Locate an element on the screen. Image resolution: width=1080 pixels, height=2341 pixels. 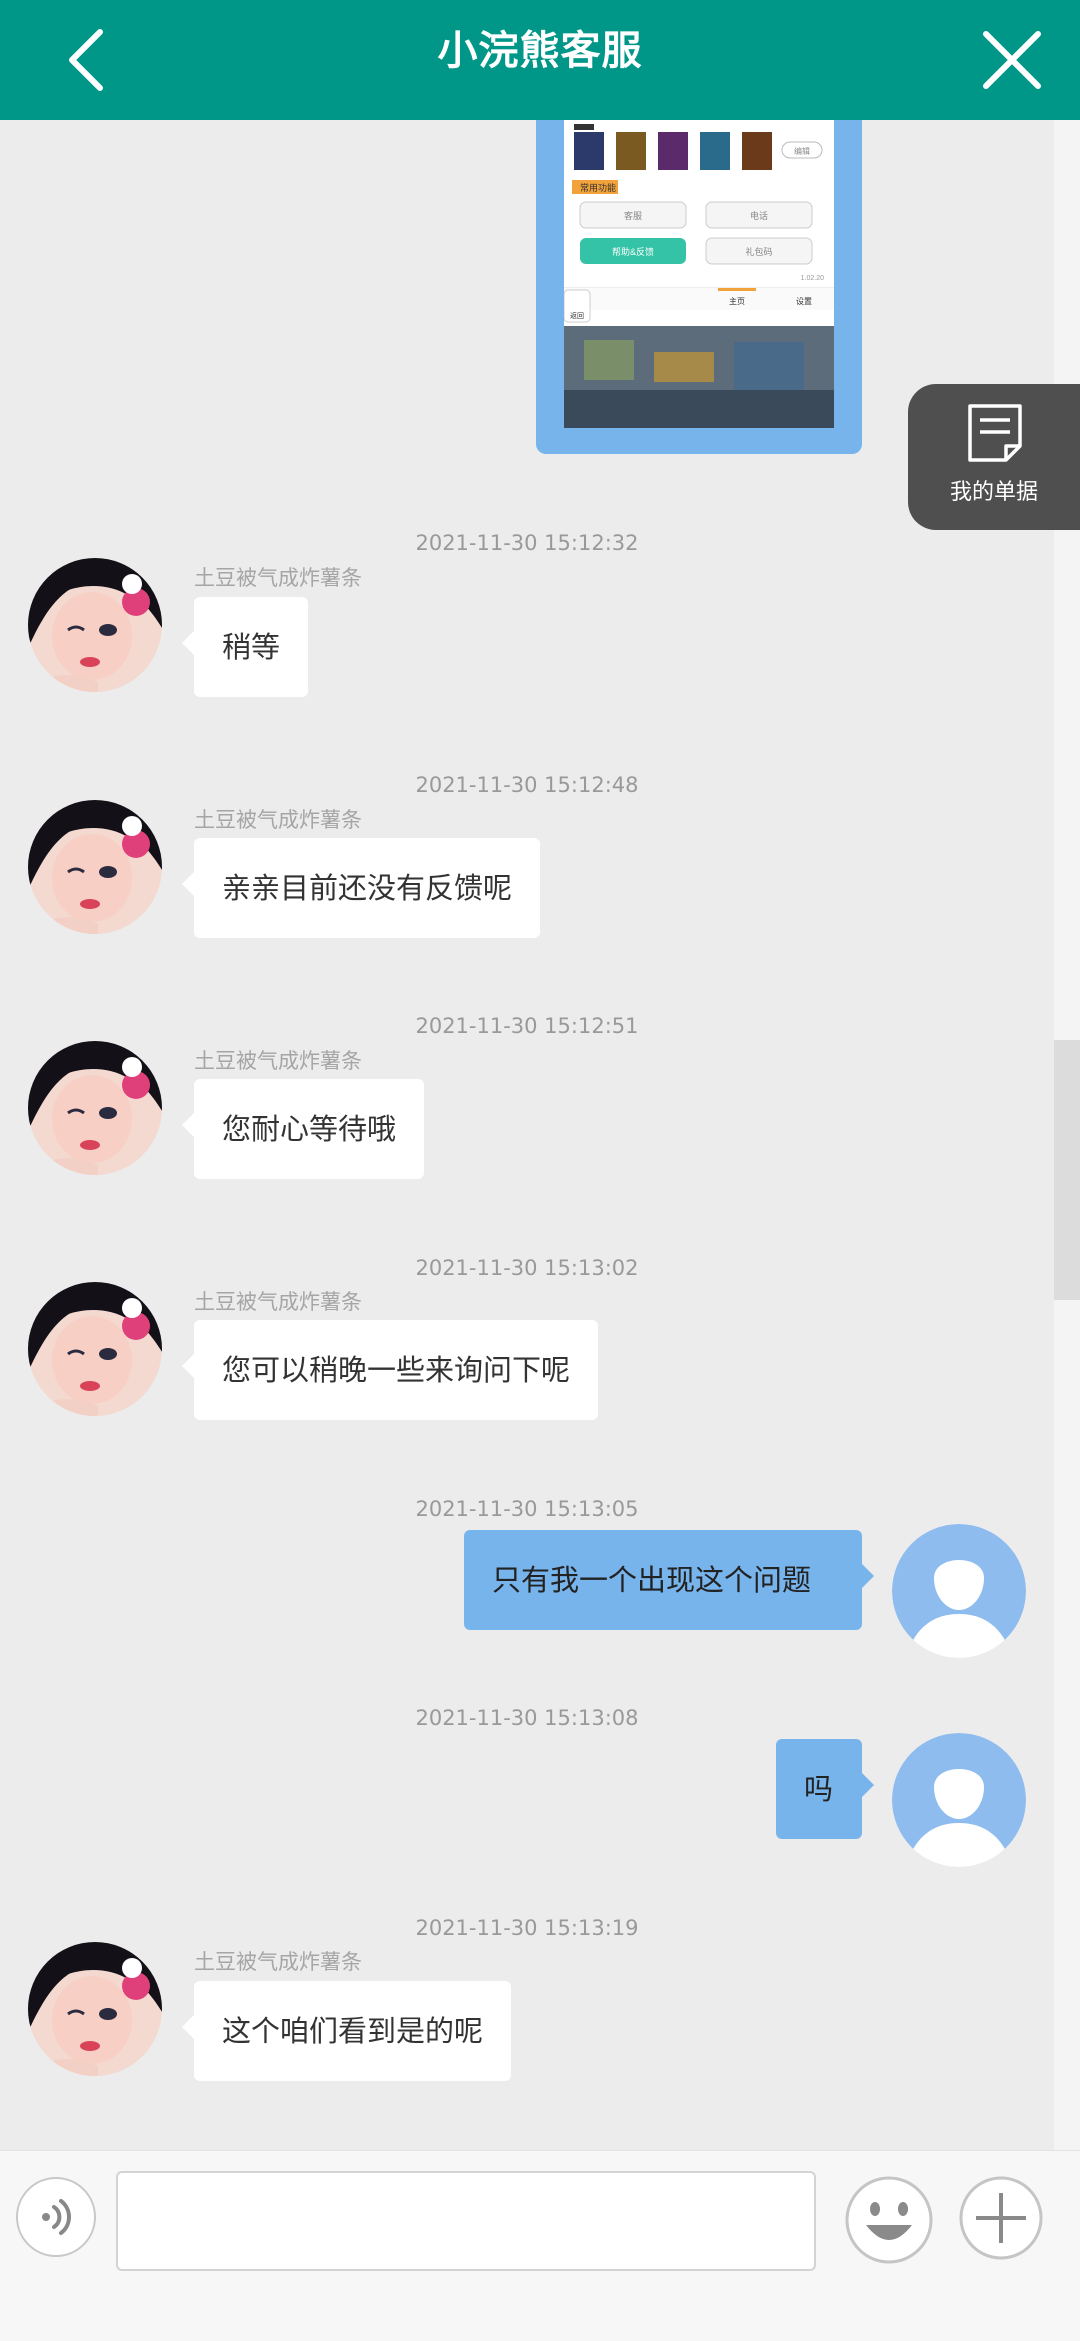
svg-text: 设置 is located at coordinates (804, 301).